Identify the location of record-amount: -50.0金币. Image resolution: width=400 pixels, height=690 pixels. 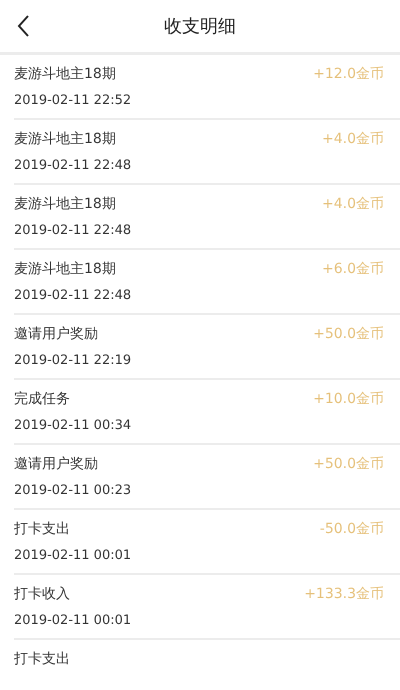
(352, 529).